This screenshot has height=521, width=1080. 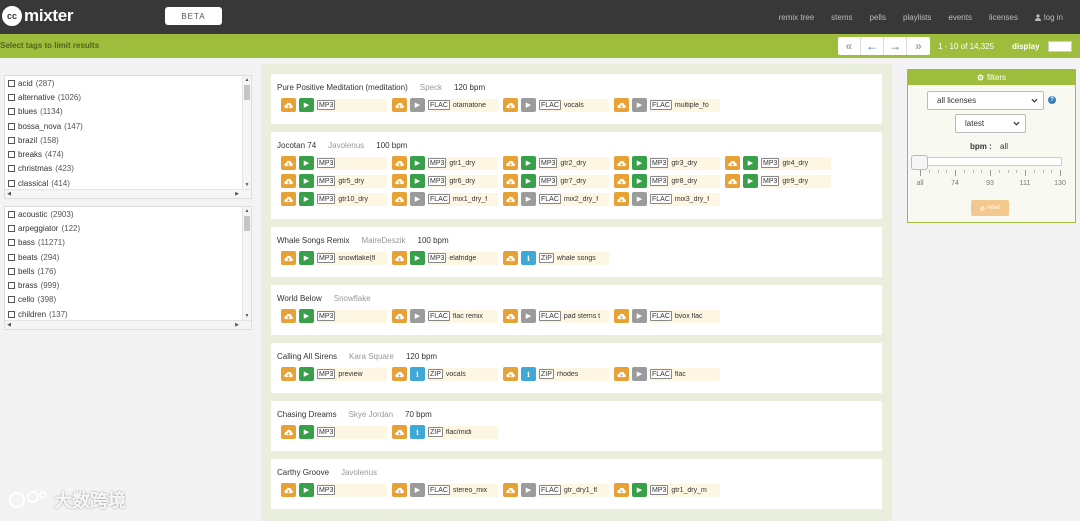 I want to click on license-select: all licenses, so click(x=985, y=100).